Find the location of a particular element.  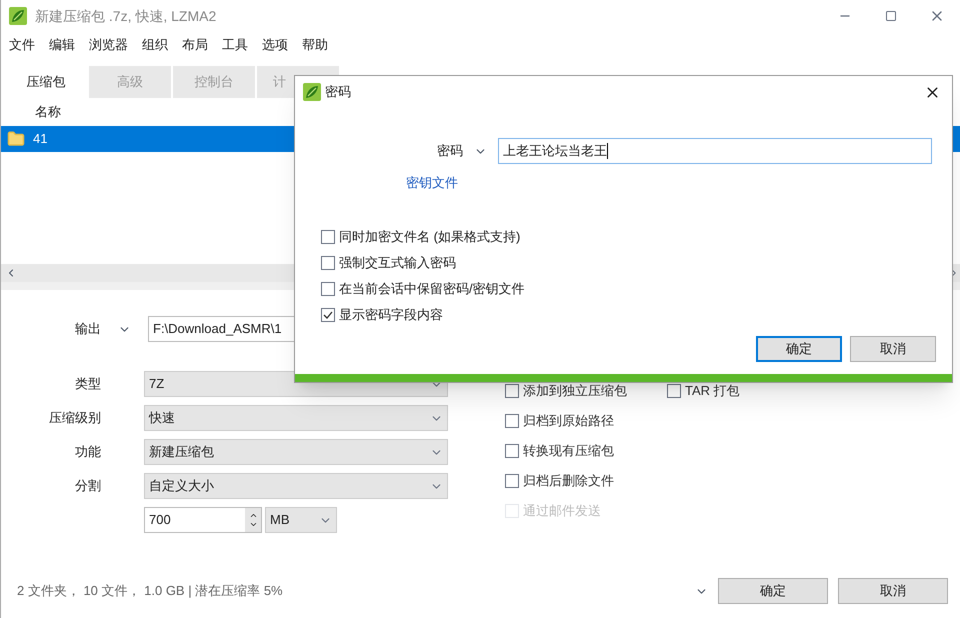

option-label: 类型 is located at coordinates (87, 384).